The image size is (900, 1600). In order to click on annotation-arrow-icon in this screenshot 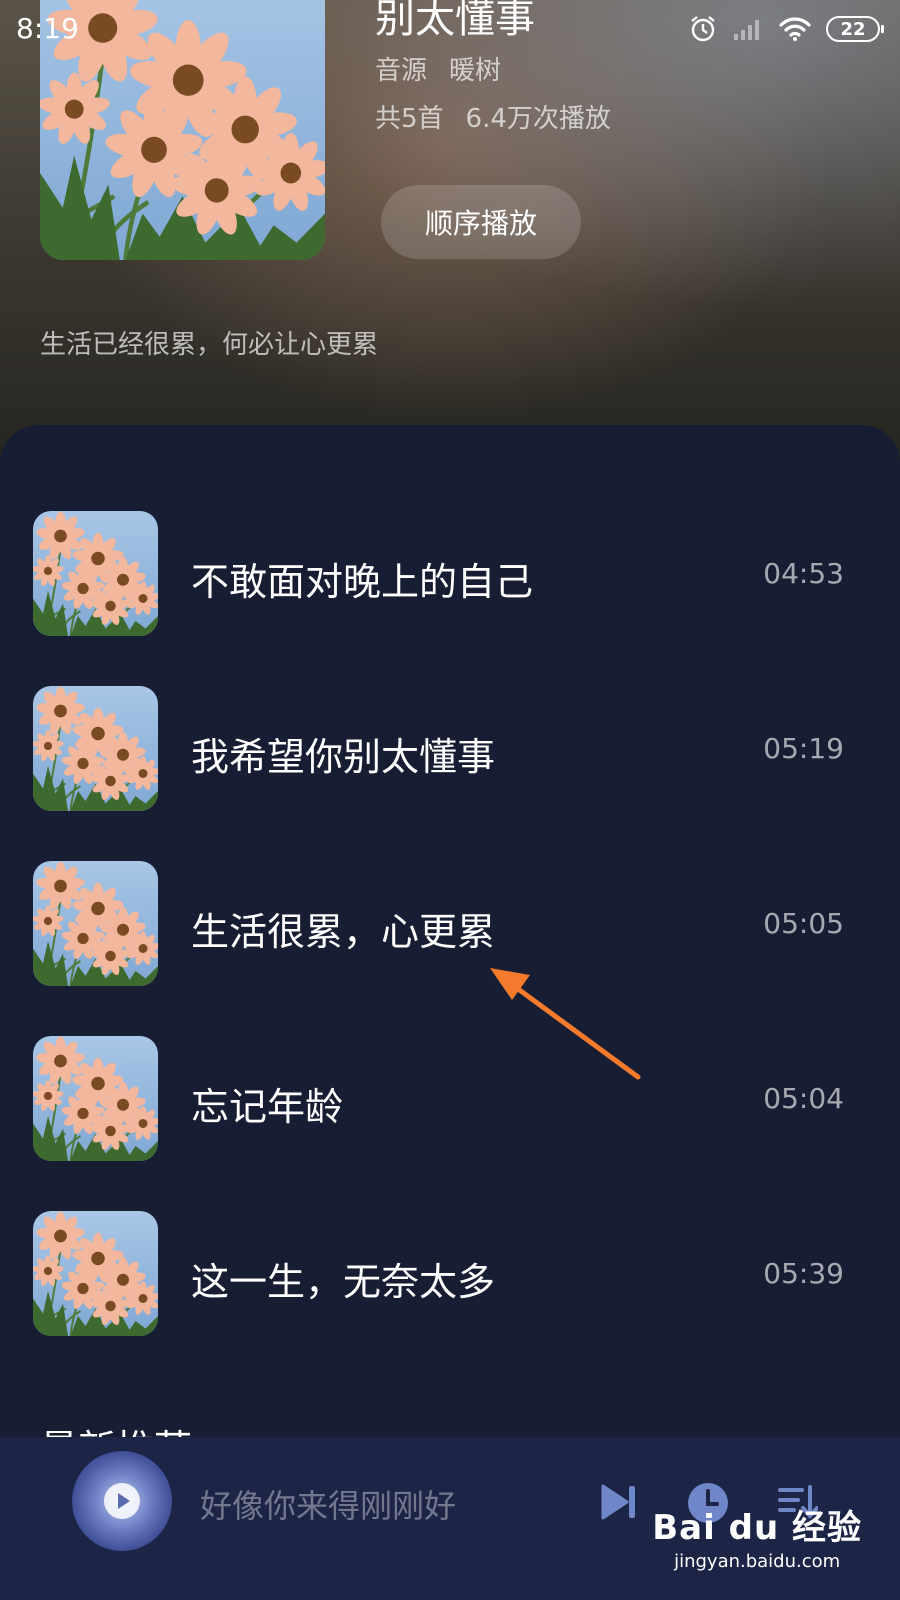, I will do `click(565, 1024)`.